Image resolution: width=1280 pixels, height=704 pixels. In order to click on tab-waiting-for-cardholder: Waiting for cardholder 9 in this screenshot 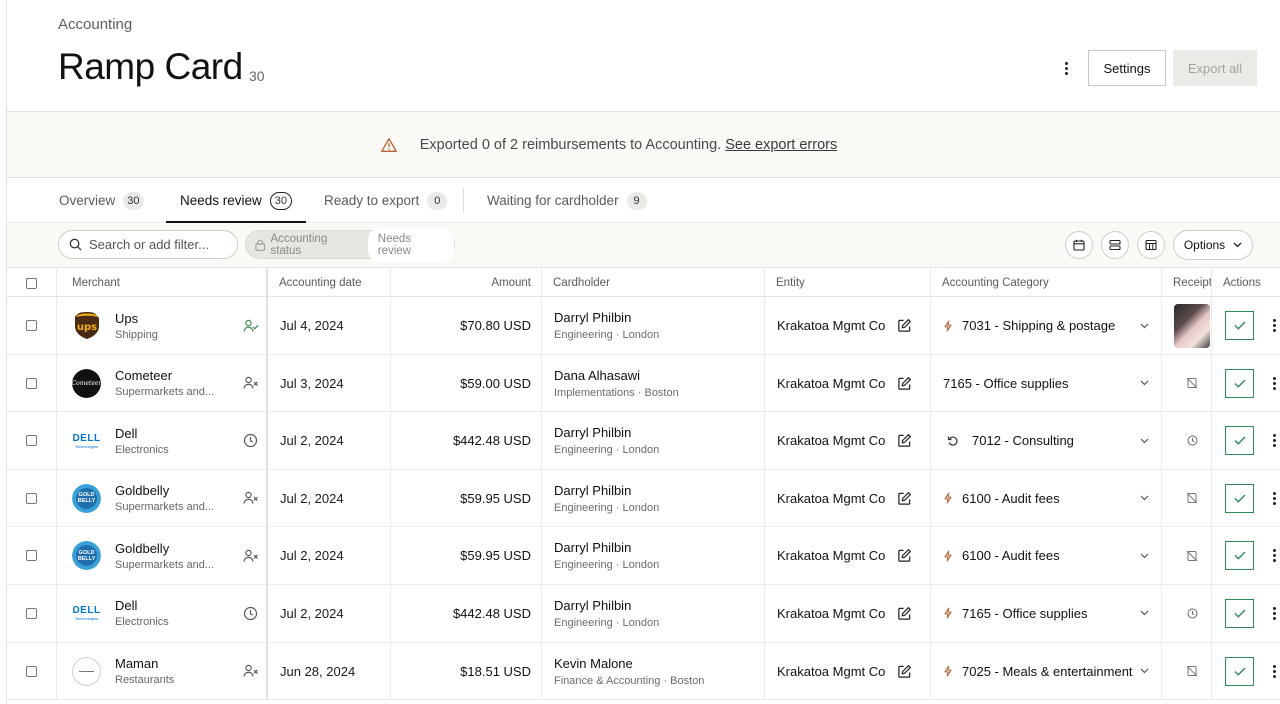, I will do `click(567, 200)`.